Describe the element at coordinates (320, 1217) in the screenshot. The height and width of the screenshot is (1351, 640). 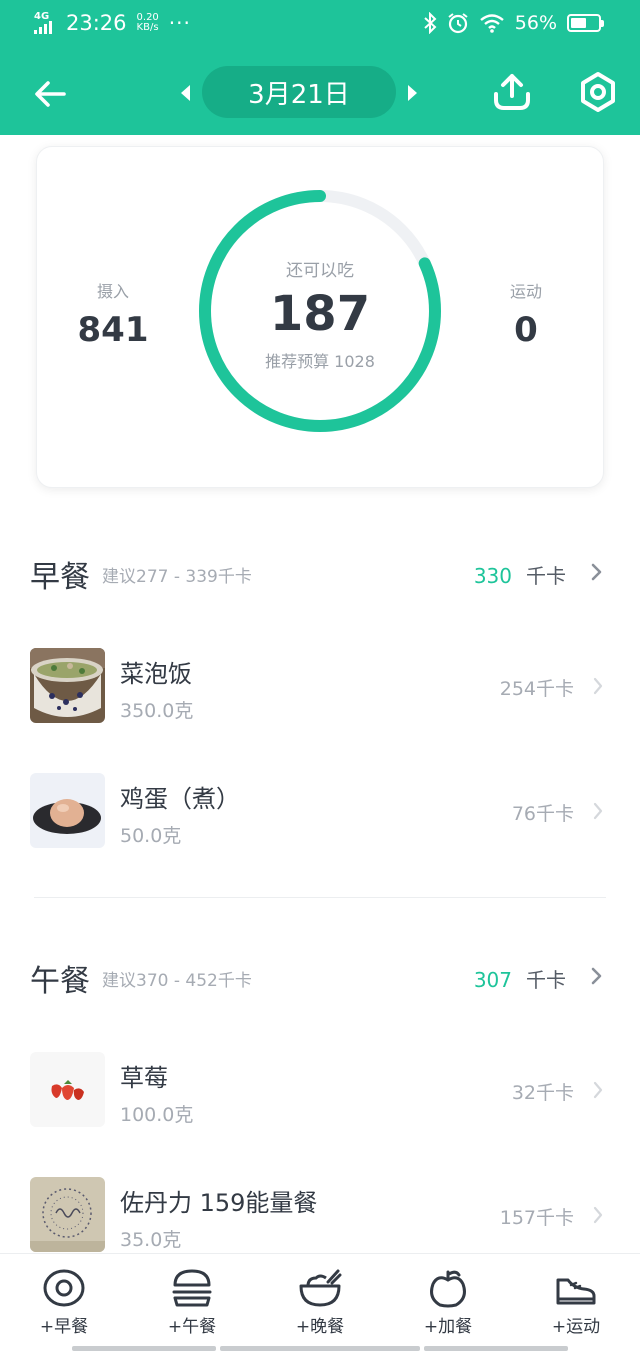
I see `food-item: 佐丹力 159能量餐 35.0克 157千卡` at that location.